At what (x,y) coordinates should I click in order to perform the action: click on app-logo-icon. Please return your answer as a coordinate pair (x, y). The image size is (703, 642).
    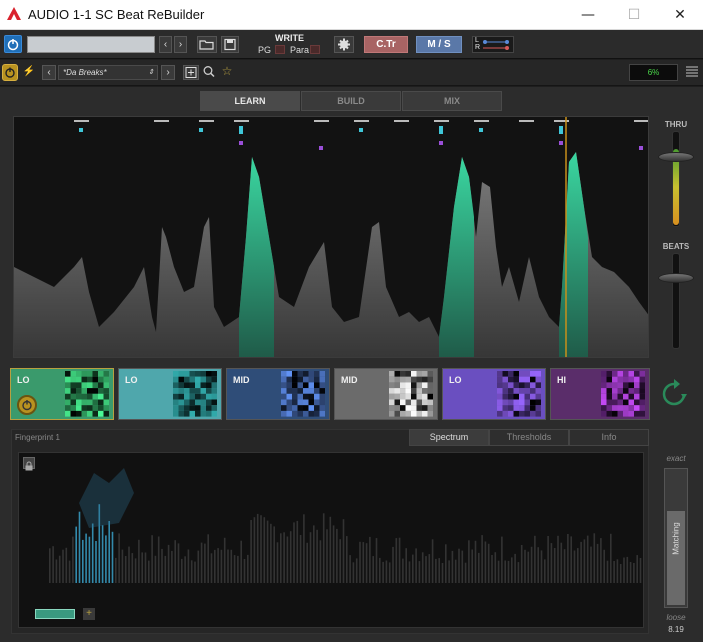
    Looking at the image, I should click on (14, 13).